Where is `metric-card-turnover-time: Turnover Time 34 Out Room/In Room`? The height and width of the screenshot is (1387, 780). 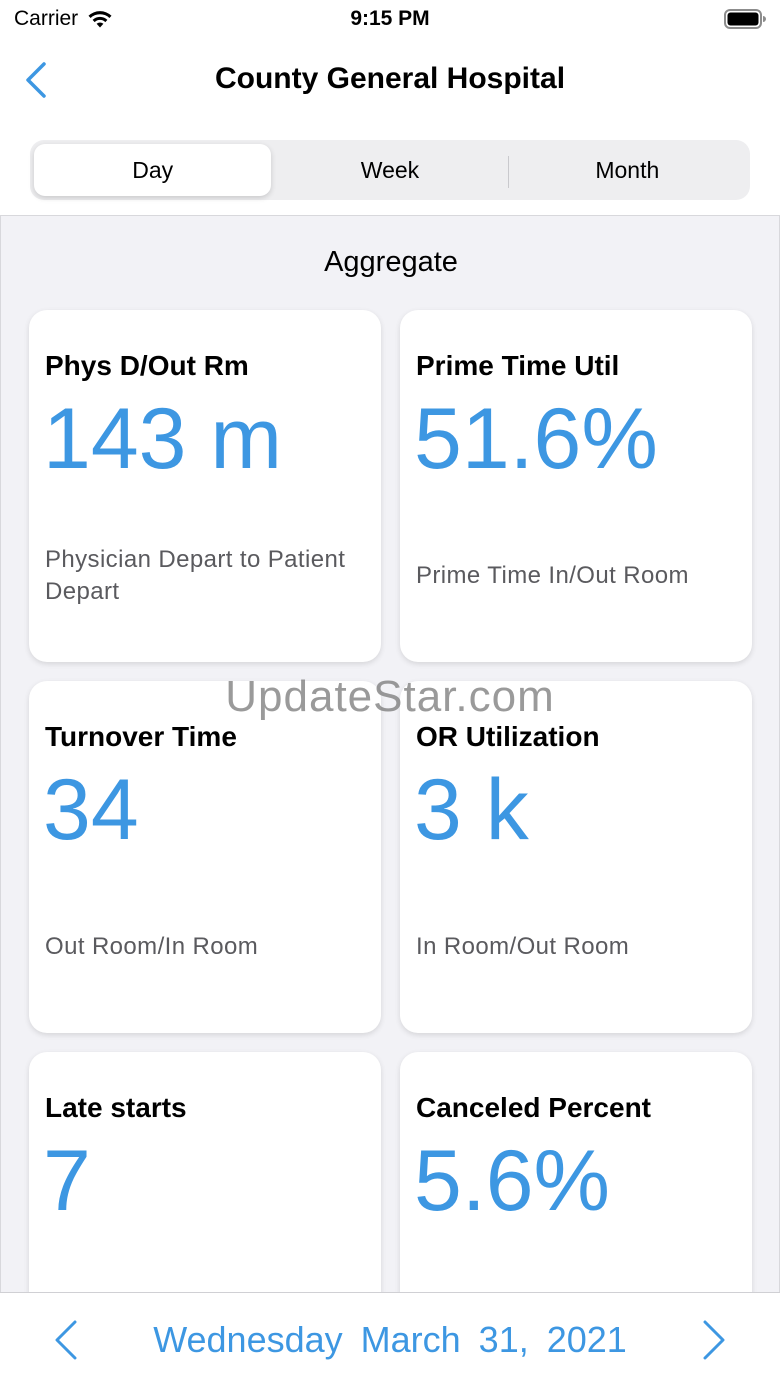 metric-card-turnover-time: Turnover Time 34 Out Room/In Room is located at coordinates (205, 857).